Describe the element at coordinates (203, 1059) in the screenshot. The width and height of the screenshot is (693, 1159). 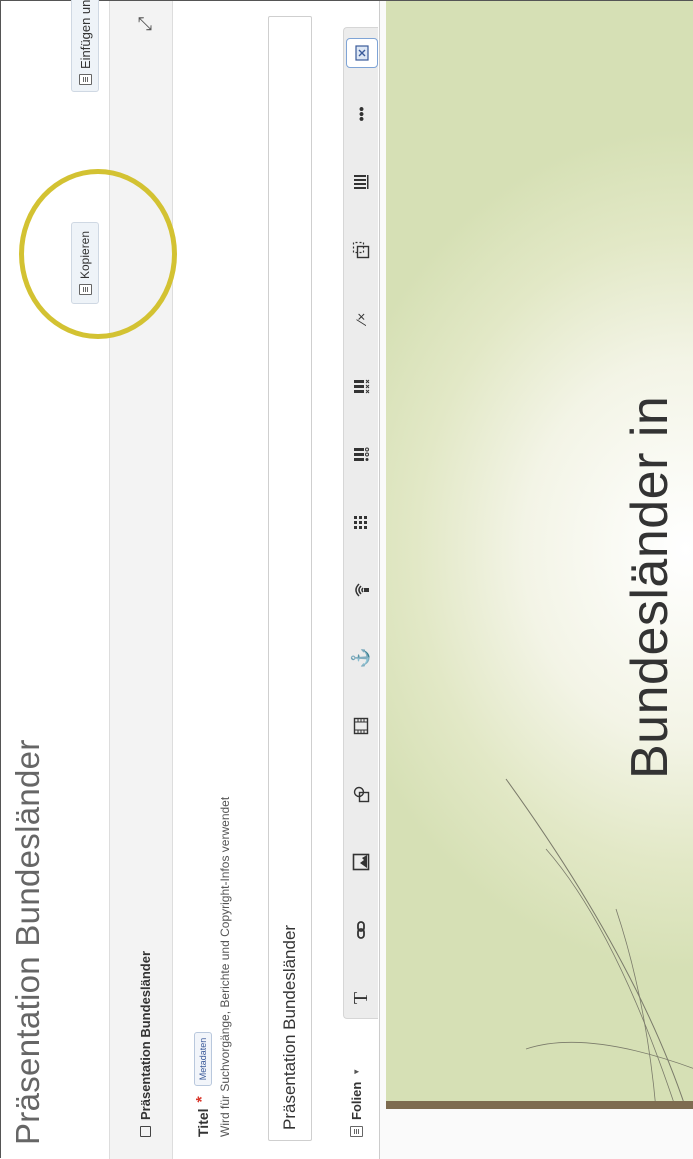
I see `metadata-tag: Metadaten` at that location.